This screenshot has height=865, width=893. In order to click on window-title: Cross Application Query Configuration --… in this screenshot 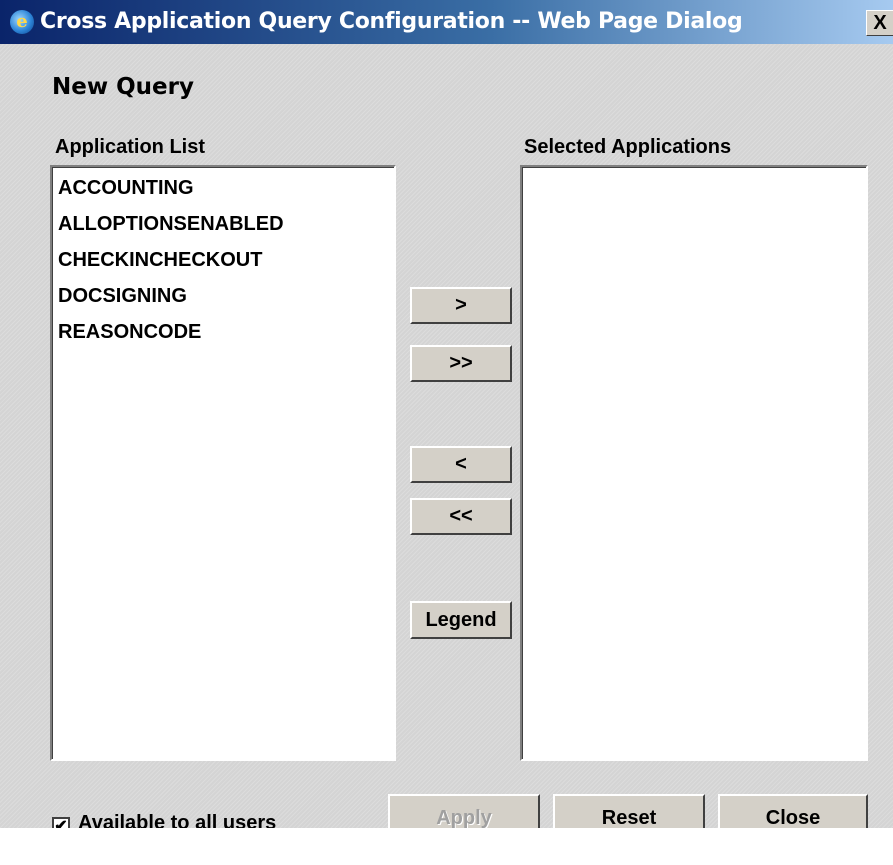, I will do `click(391, 21)`.